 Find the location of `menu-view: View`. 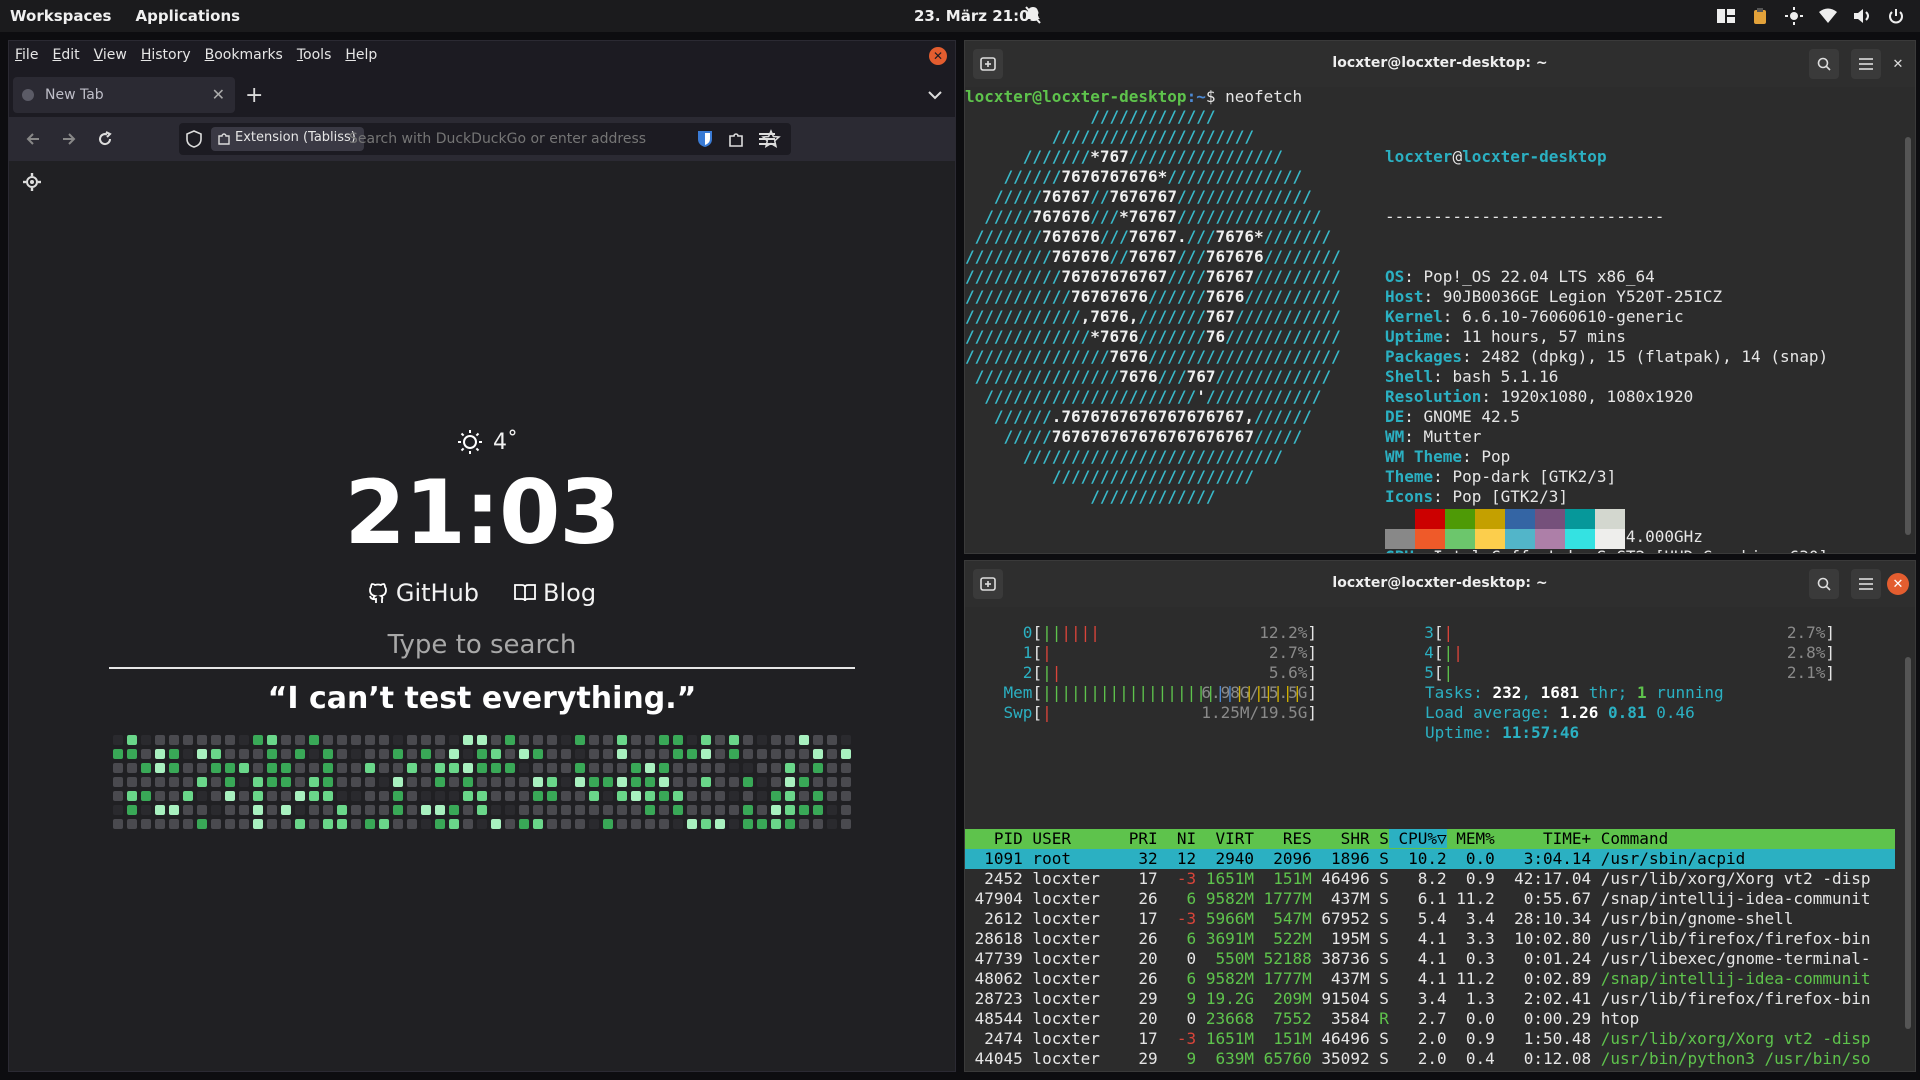

menu-view: View is located at coordinates (110, 57).